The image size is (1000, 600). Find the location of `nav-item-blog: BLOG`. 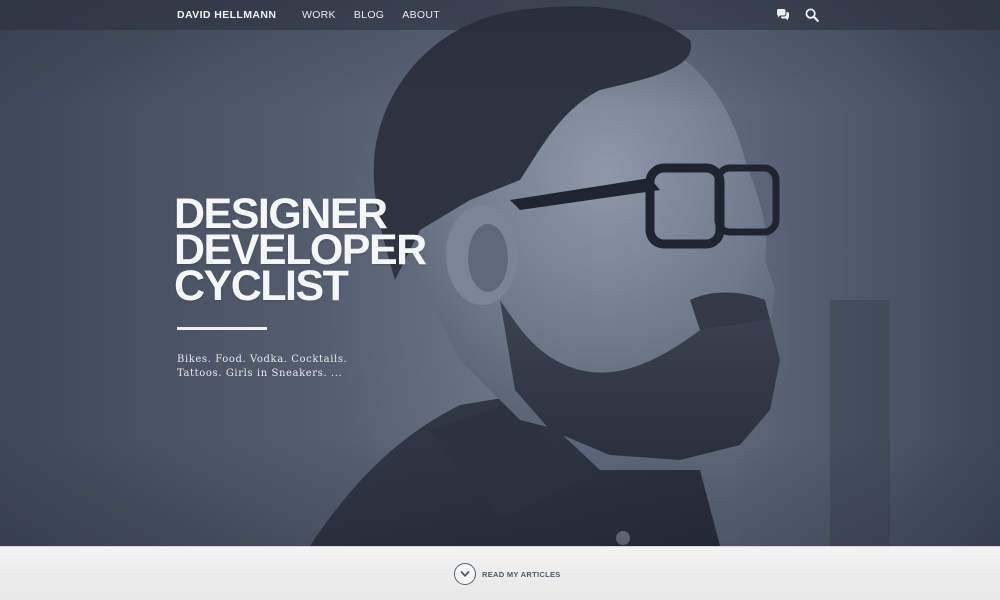

nav-item-blog: BLOG is located at coordinates (369, 15).